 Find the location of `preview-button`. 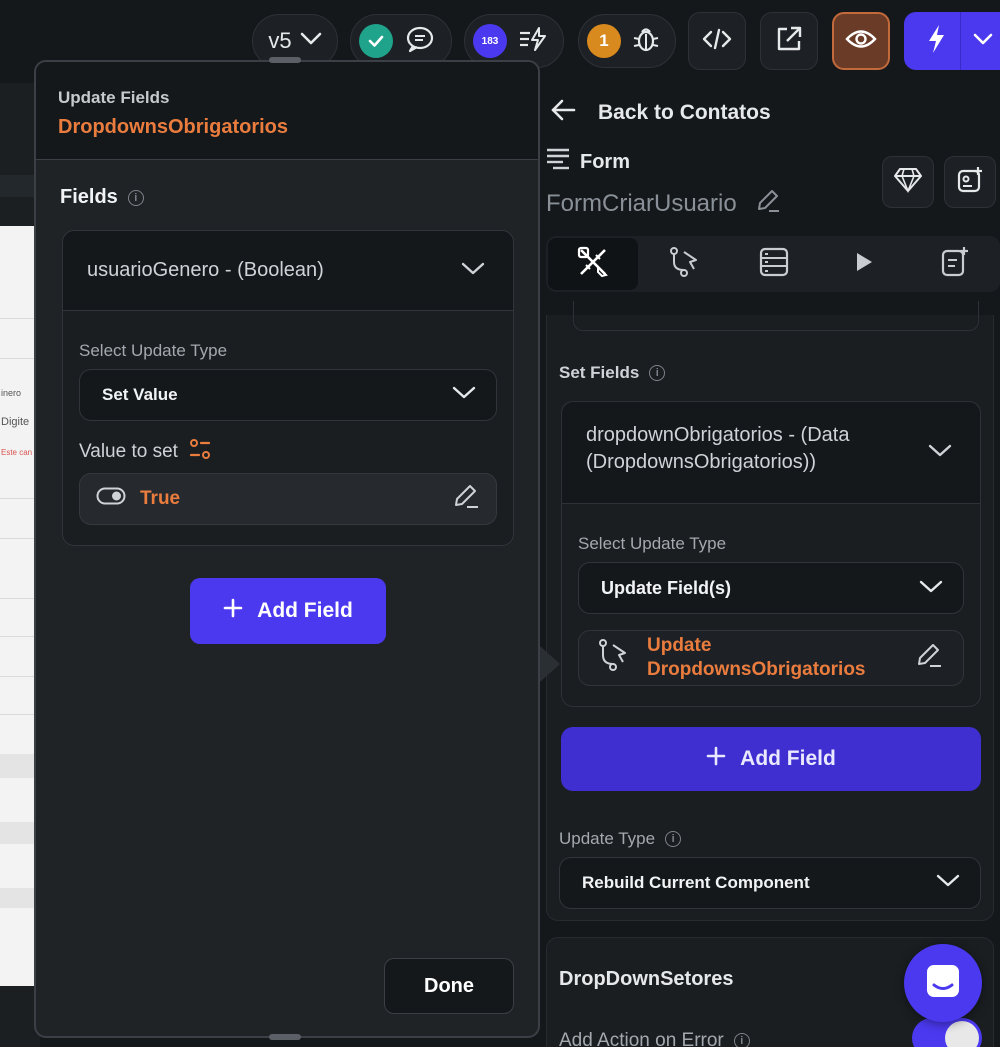

preview-button is located at coordinates (861, 41).